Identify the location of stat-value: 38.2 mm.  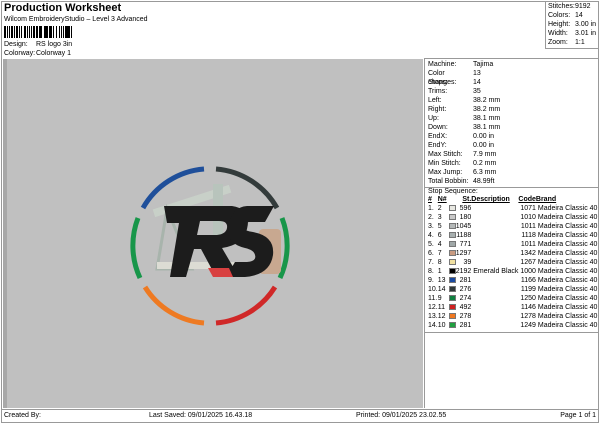
(487, 100).